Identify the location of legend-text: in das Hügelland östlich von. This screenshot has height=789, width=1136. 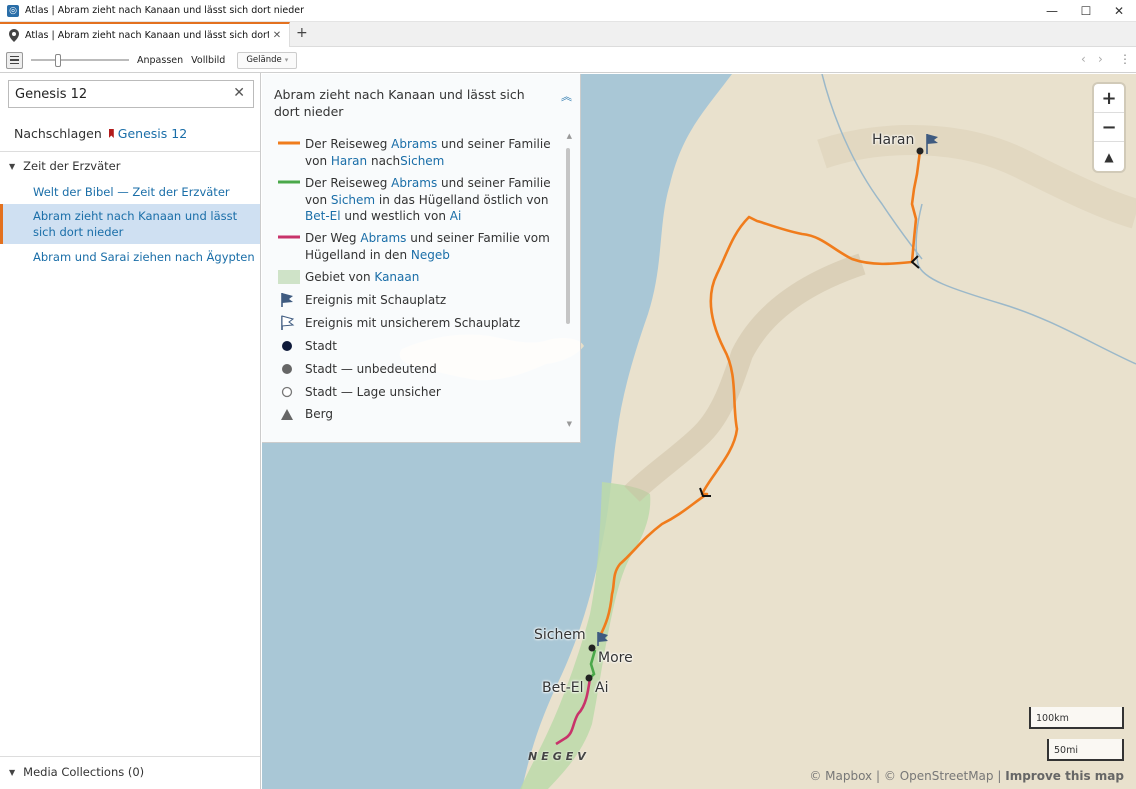
(462, 199).